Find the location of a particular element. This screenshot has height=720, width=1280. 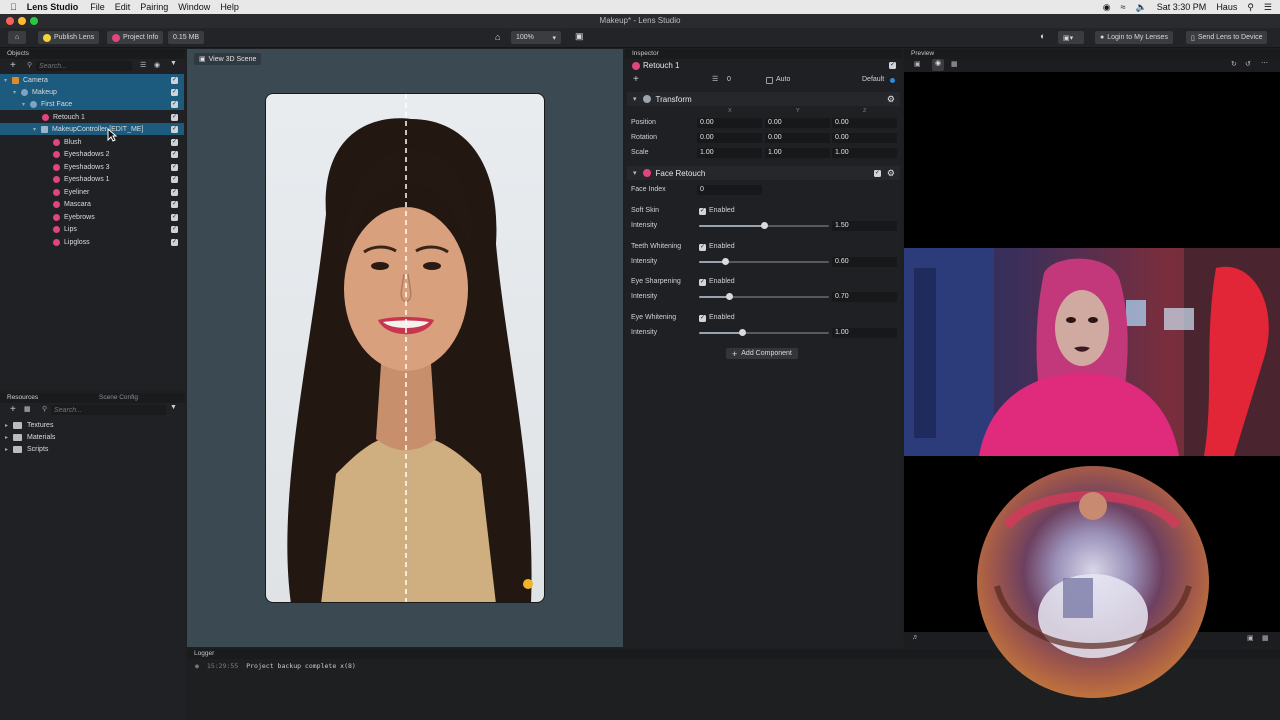

soft-skin-enabled-checkbox: ✓ is located at coordinates (702, 211).